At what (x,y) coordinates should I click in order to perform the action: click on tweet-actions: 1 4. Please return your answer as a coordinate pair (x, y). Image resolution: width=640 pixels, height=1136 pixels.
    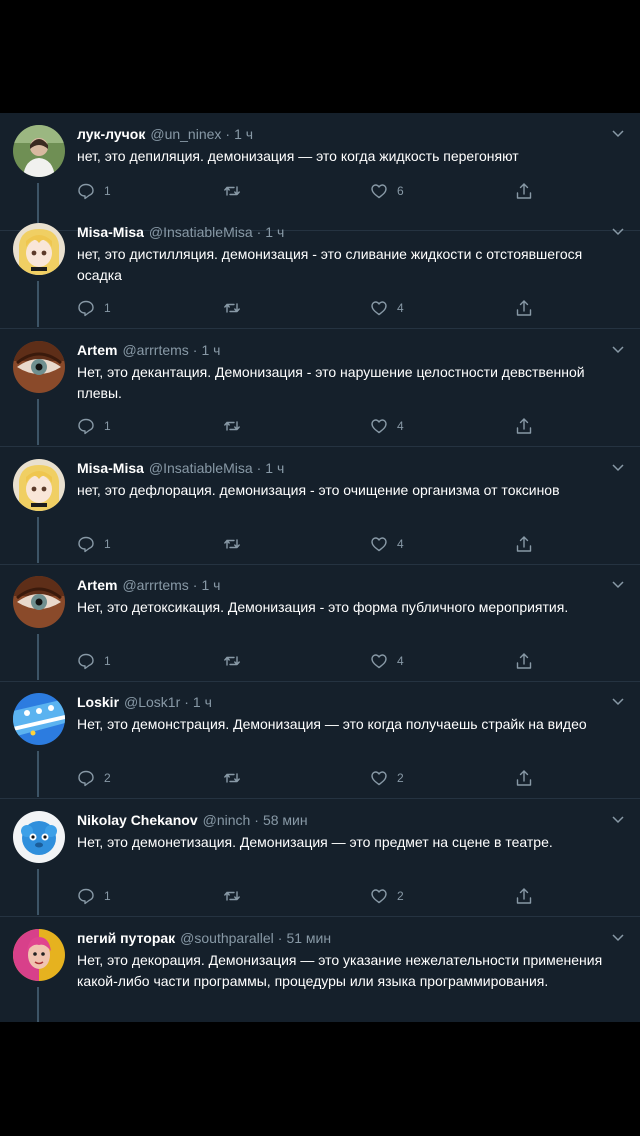
    Looking at the image, I should click on (317, 544).